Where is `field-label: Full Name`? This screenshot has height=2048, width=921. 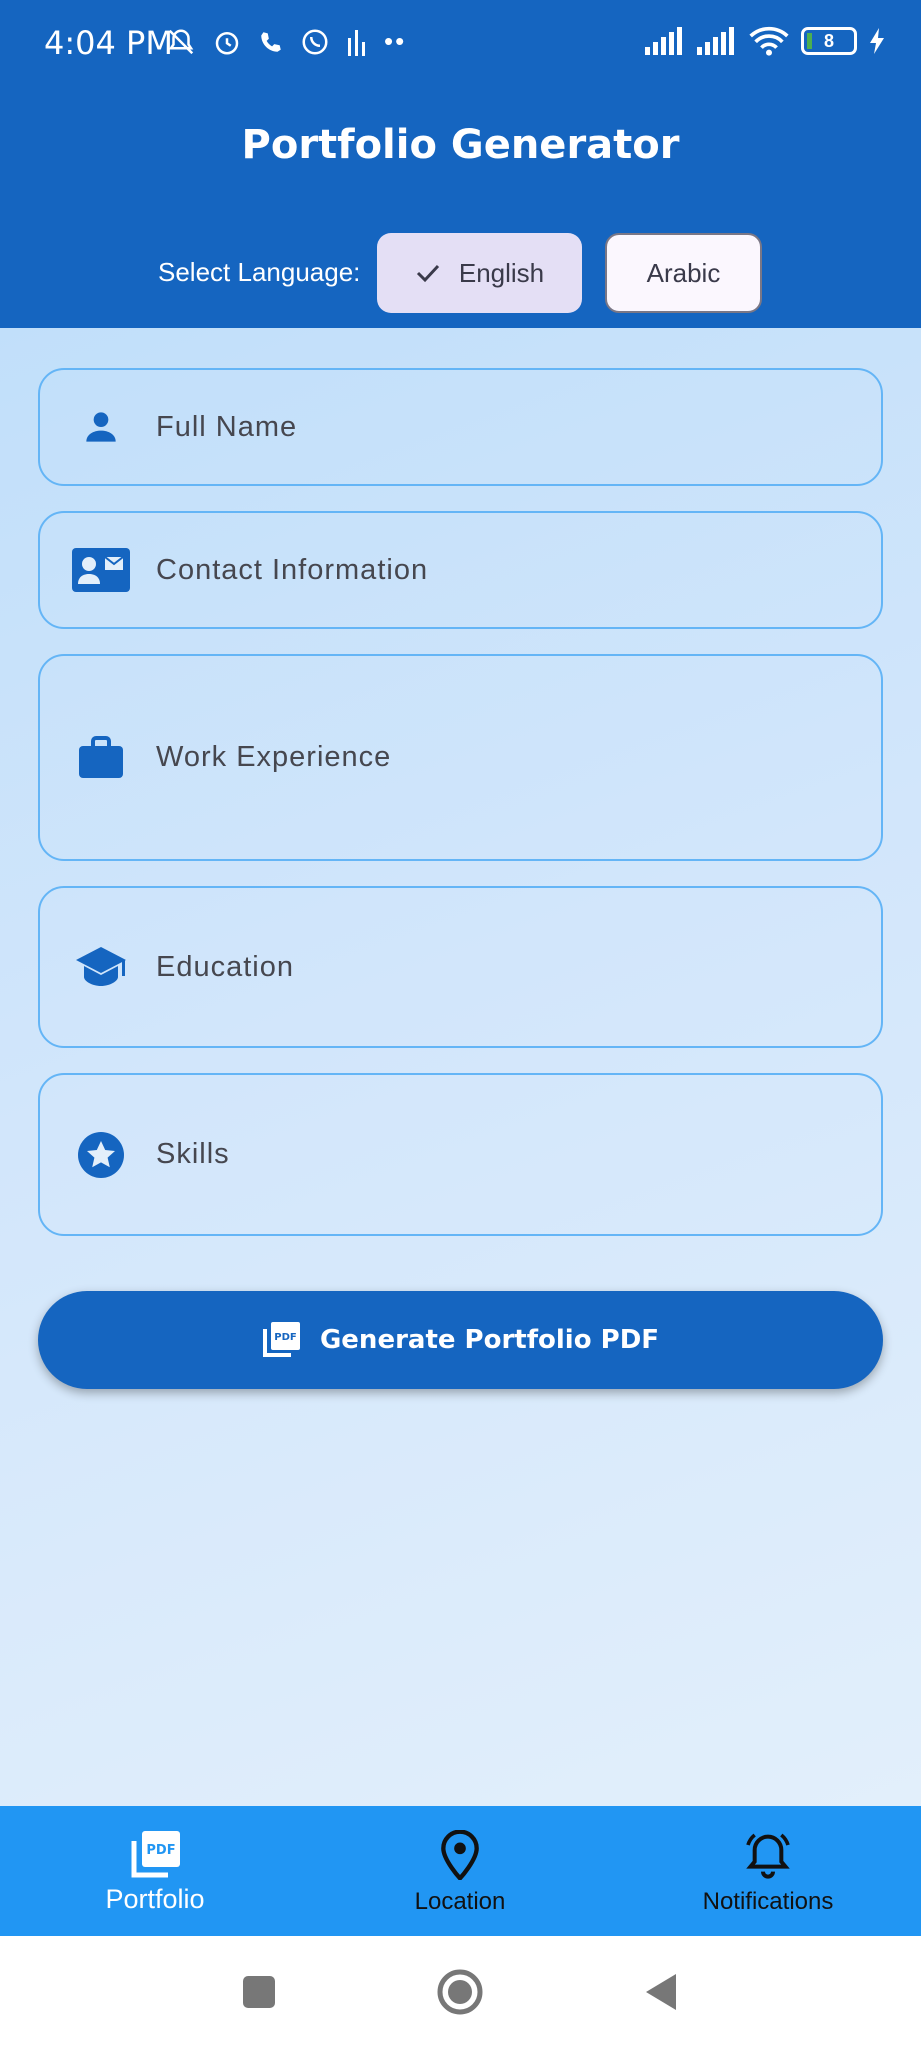
field-label: Full Name is located at coordinates (227, 426).